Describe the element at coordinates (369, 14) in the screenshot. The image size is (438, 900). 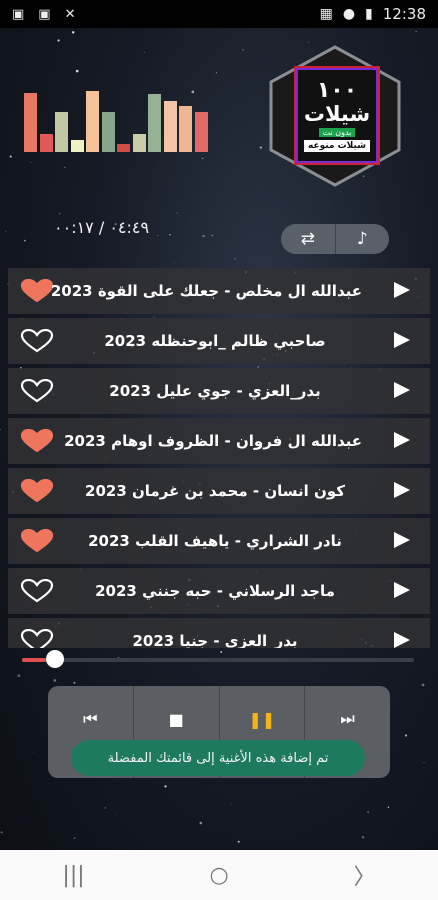
I see `battery-icon: ▮` at that location.